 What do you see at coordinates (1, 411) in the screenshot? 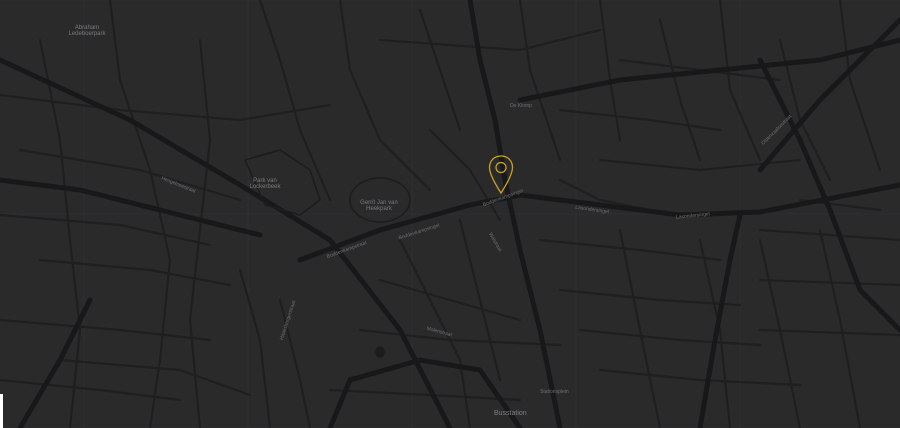
I see `scrollbar-edge` at bounding box center [1, 411].